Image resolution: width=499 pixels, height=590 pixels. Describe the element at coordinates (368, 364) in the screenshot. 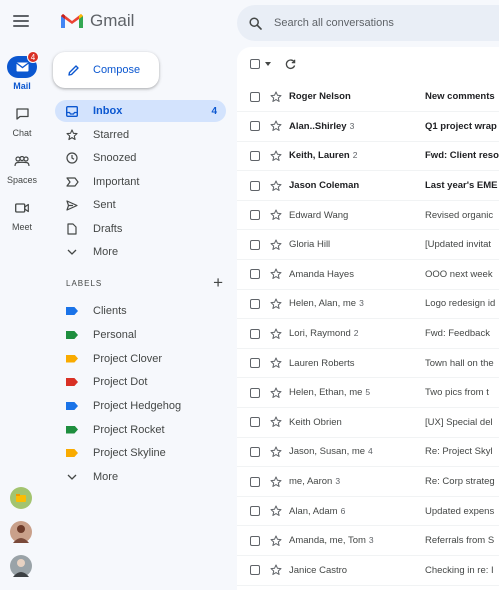

I see `email-row: Lauren Roberts Town hall on the` at that location.